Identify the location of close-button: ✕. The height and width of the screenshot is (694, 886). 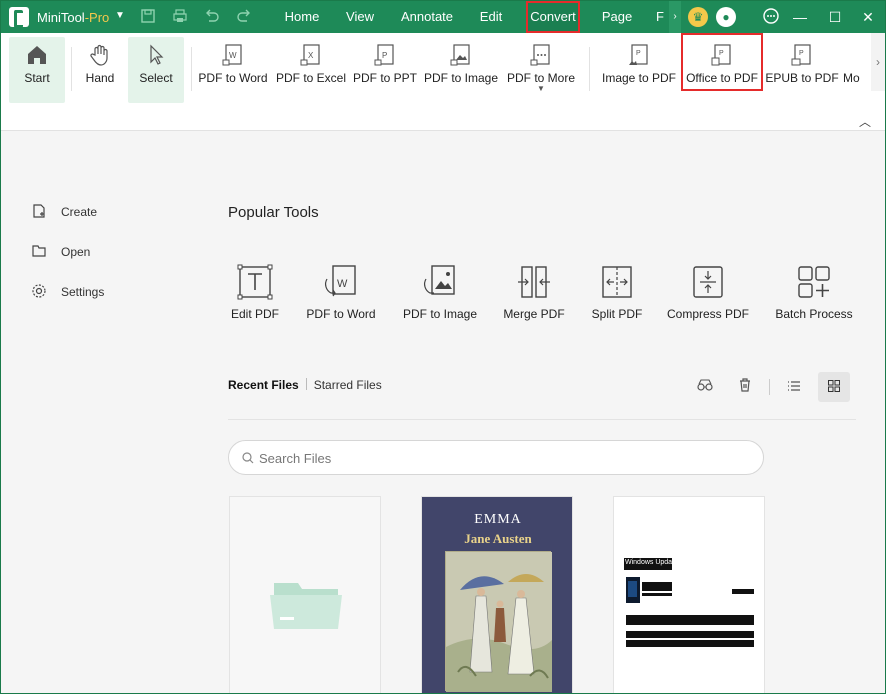
(868, 17).